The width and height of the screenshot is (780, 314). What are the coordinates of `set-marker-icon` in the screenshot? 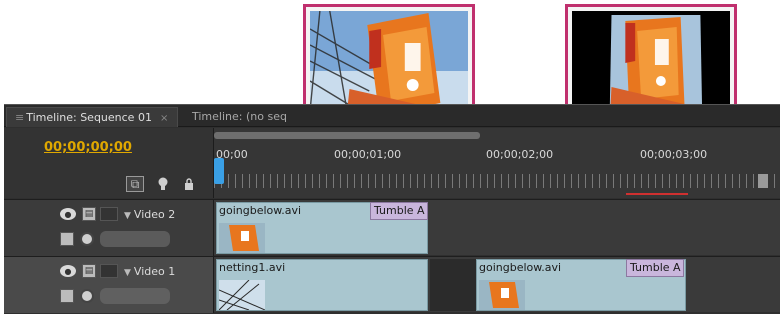 It's located at (163, 184).